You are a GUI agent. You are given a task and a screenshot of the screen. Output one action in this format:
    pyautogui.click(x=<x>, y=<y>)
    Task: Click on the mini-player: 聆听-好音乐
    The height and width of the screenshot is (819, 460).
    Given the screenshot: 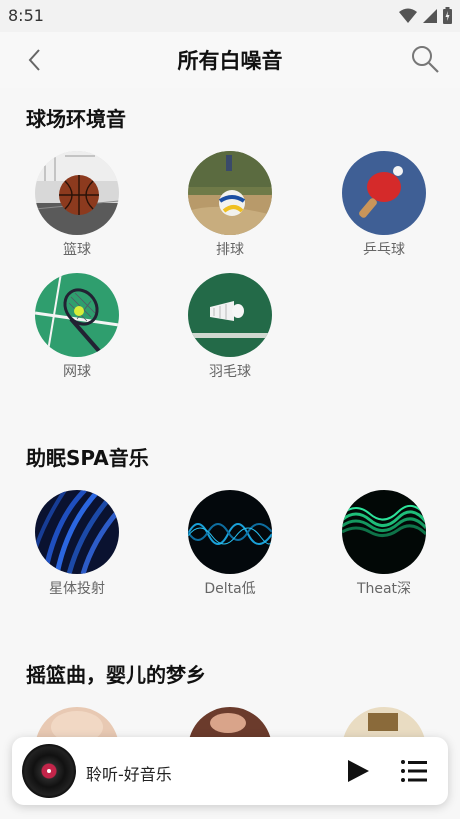 What is the action you would take?
    pyautogui.click(x=230, y=771)
    